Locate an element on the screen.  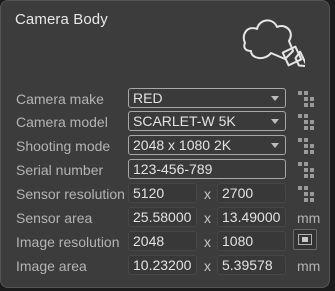
sensor-resolution-height-field: 2700 is located at coordinates (251, 193).